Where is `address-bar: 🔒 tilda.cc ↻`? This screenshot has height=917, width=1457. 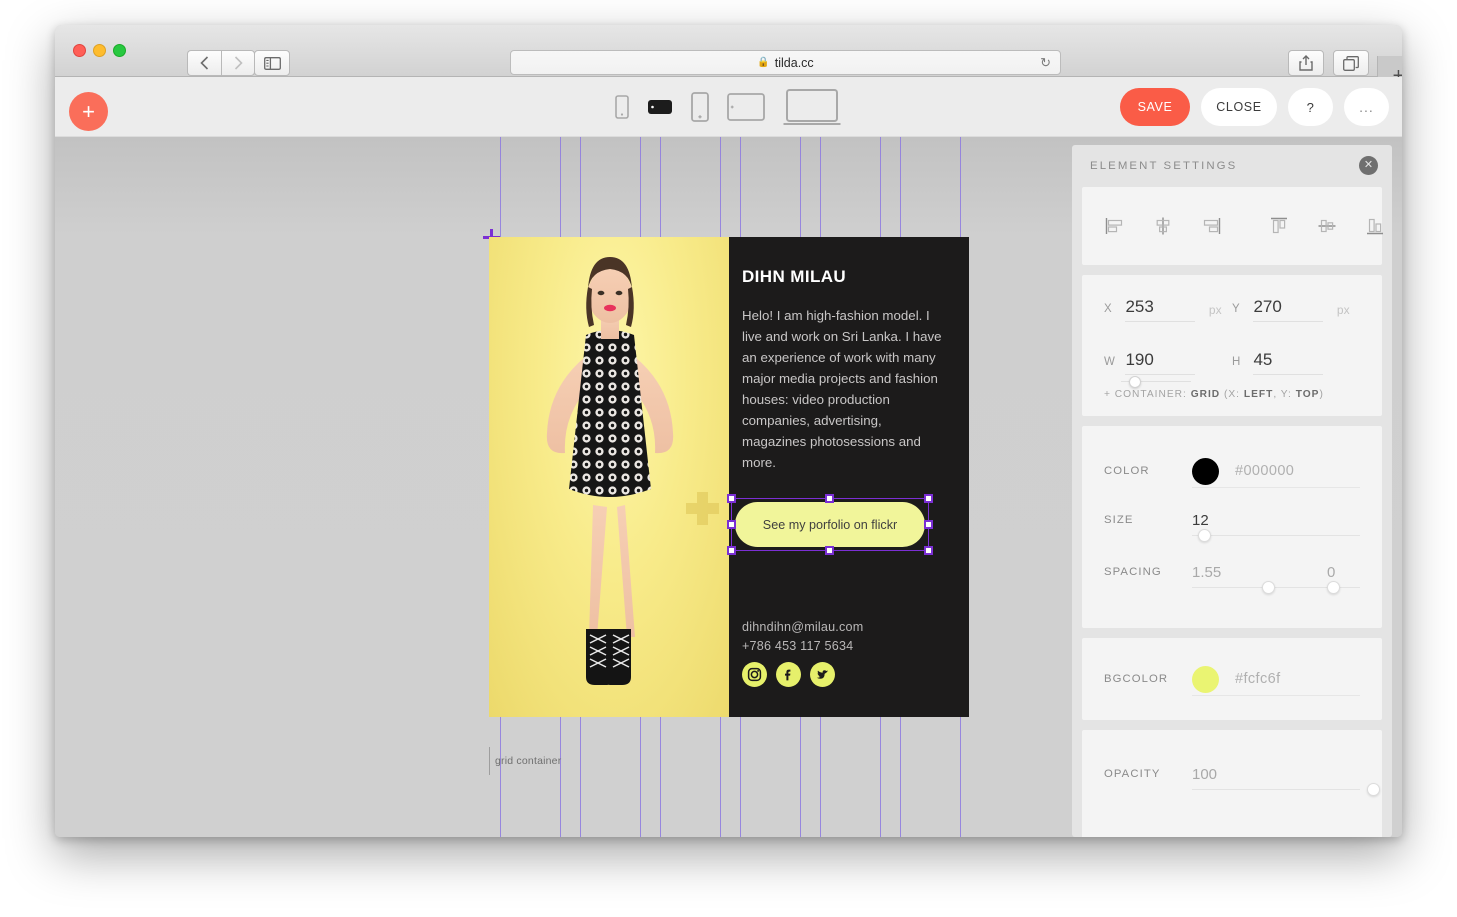 address-bar: 🔒 tilda.cc ↻ is located at coordinates (785, 62).